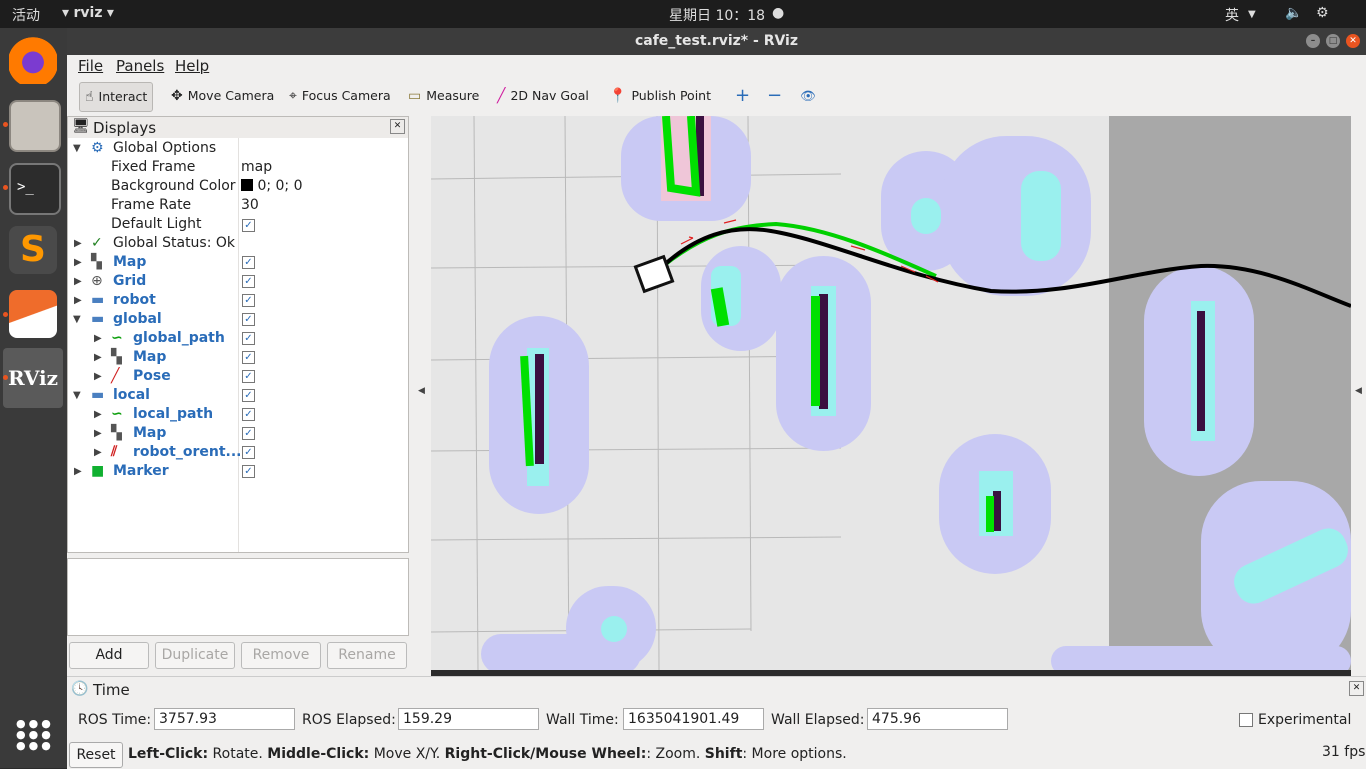 The height and width of the screenshot is (769, 1366). Describe the element at coordinates (716, 41) in the screenshot. I see `window-title: cafe_test.rviz* - RViz` at that location.